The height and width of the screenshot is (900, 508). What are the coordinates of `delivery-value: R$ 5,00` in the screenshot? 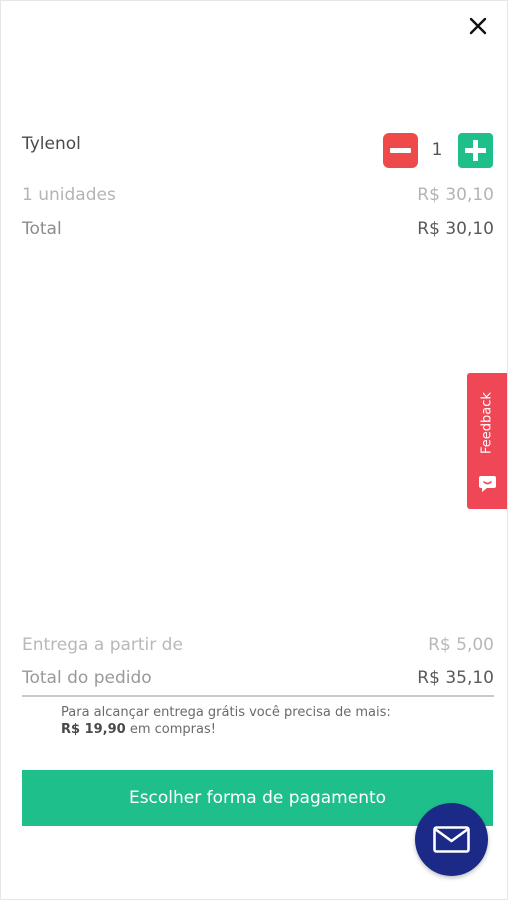 It's located at (461, 645).